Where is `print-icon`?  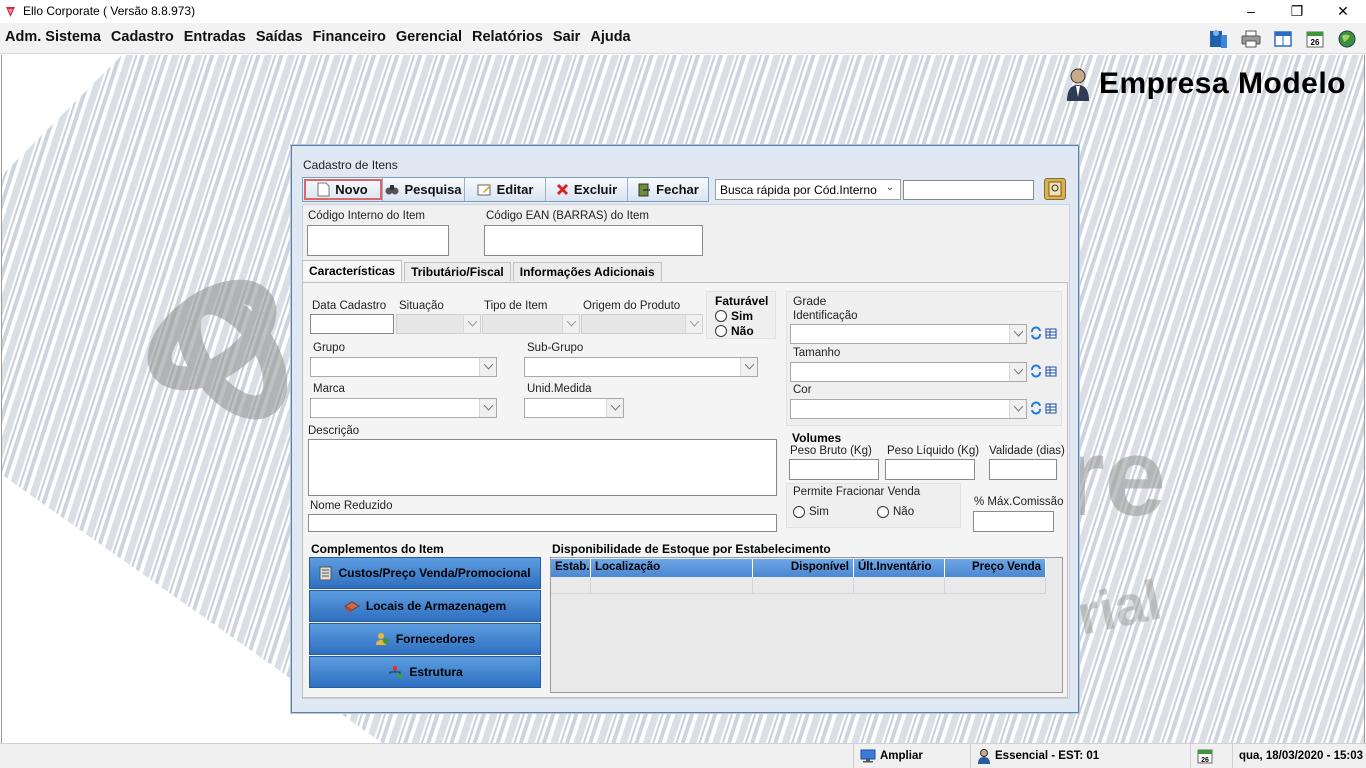
print-icon is located at coordinates (1250, 39).